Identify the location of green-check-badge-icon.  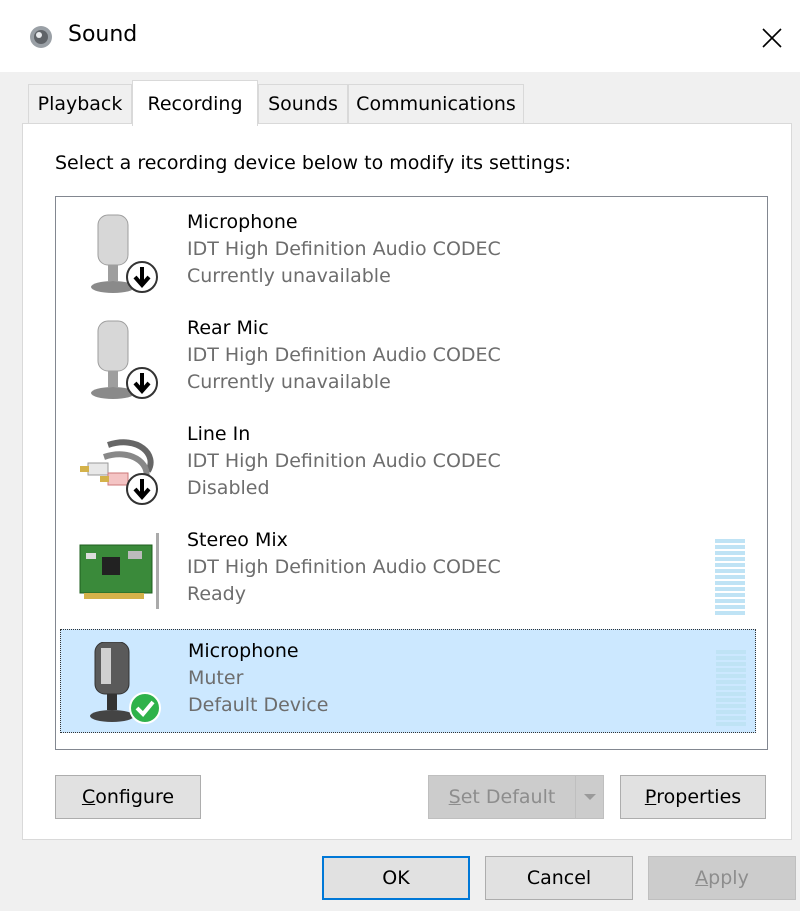
(145, 708).